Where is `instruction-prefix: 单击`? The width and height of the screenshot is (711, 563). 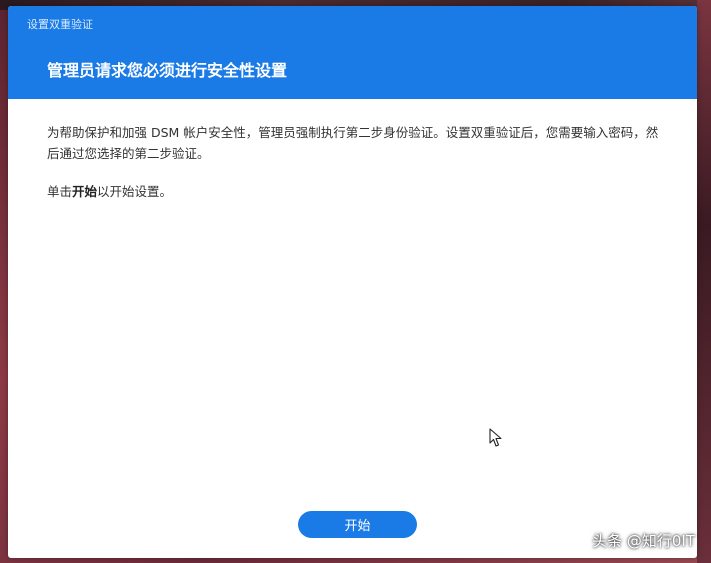
instruction-prefix: 单击 is located at coordinates (60, 191).